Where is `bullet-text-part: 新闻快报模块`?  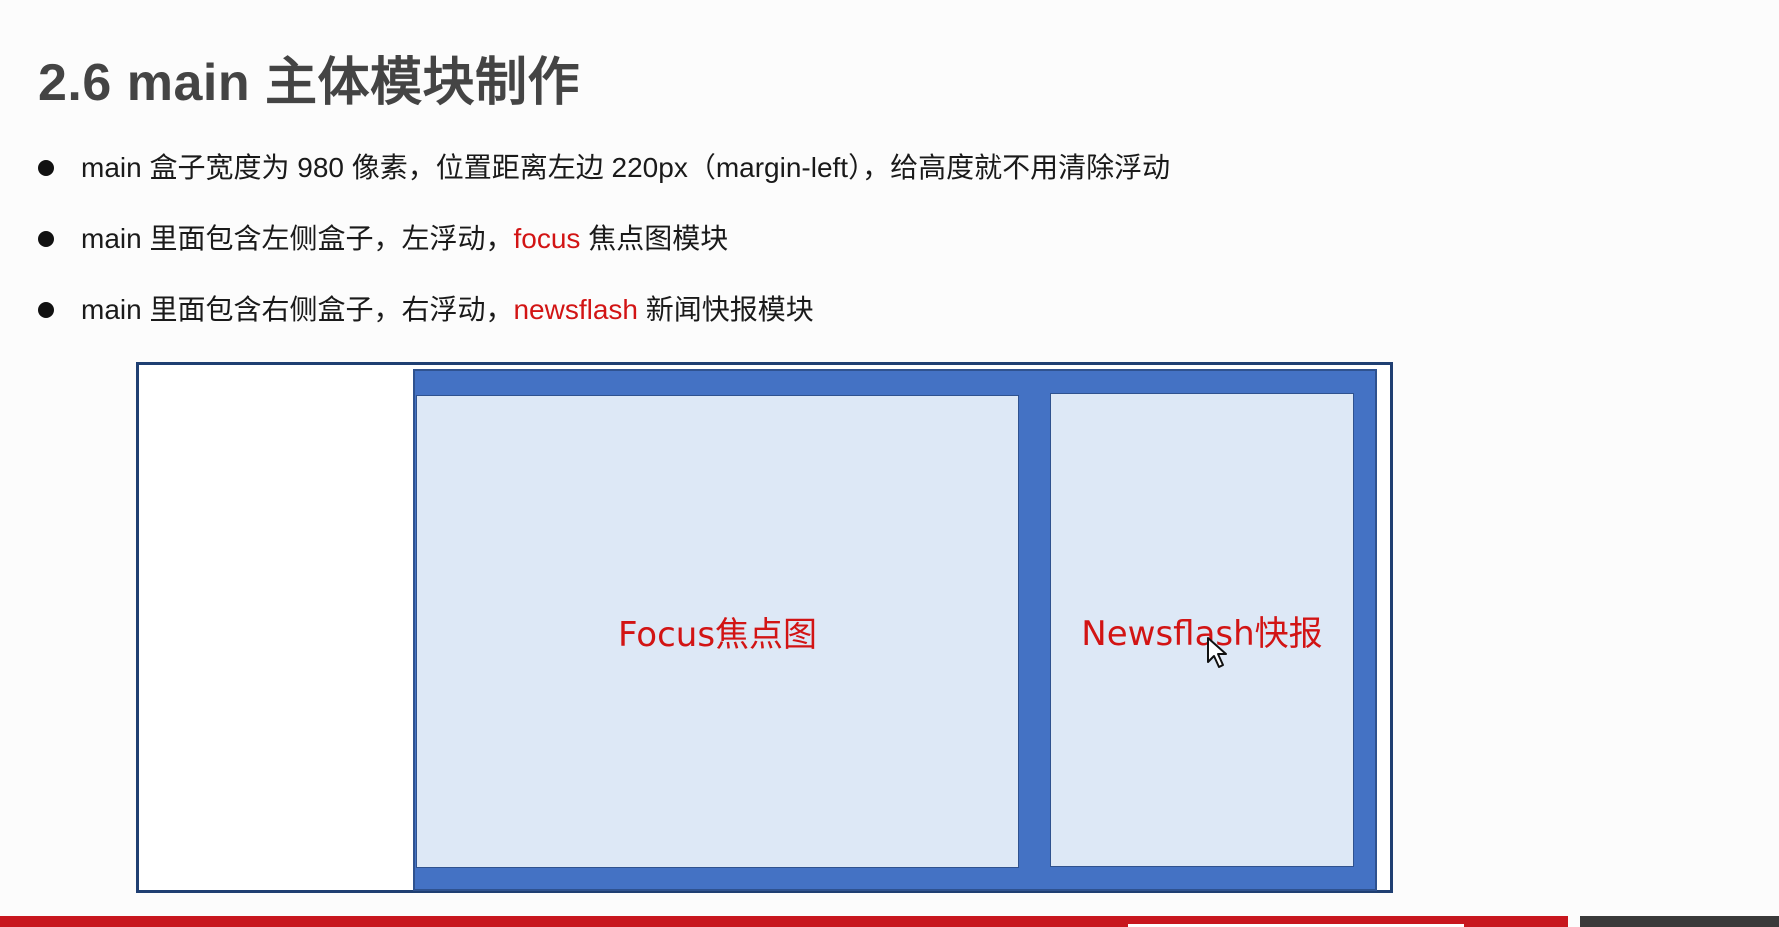
bullet-text-part: 新闻快报模块 is located at coordinates (726, 309).